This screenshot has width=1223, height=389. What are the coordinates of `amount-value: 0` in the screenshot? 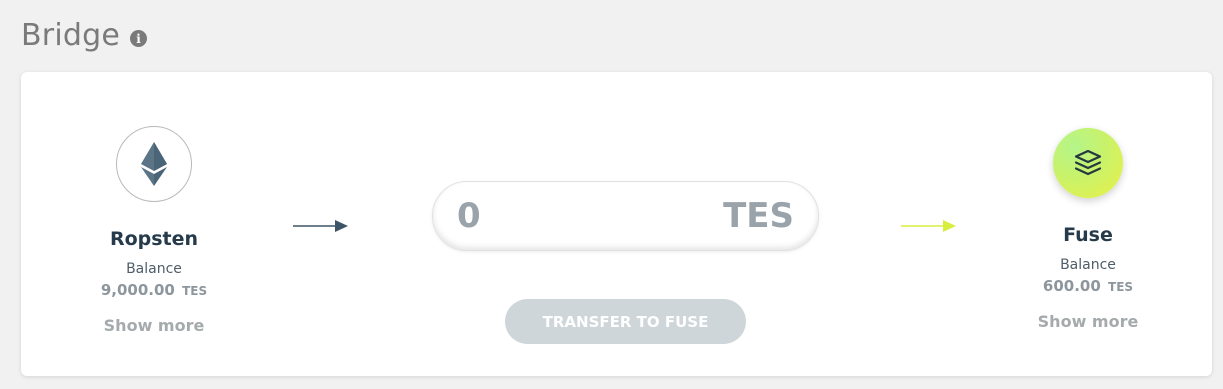 It's located at (469, 216).